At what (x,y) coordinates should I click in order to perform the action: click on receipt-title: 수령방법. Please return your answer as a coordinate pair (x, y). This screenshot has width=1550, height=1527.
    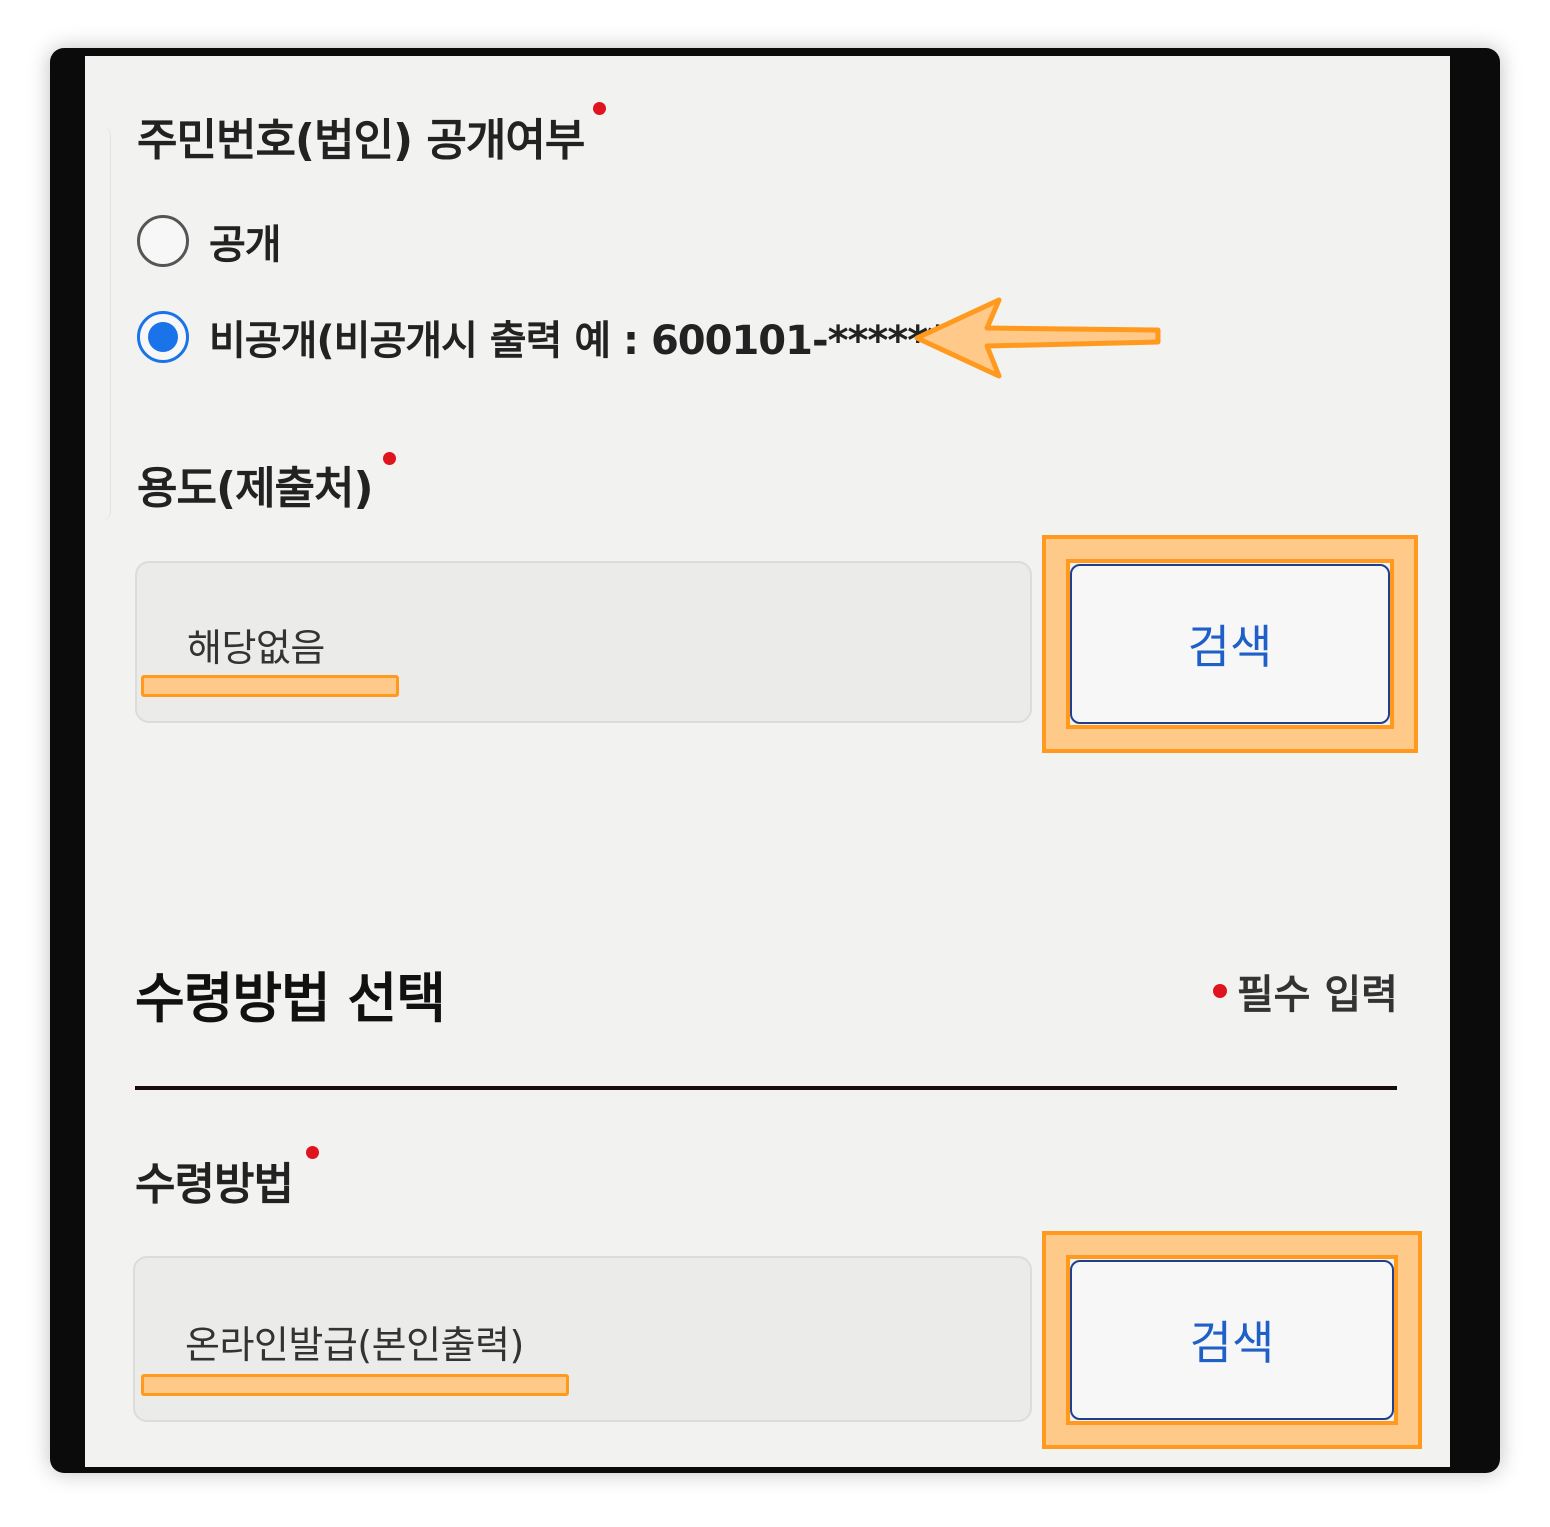
    Looking at the image, I should click on (214, 1184).